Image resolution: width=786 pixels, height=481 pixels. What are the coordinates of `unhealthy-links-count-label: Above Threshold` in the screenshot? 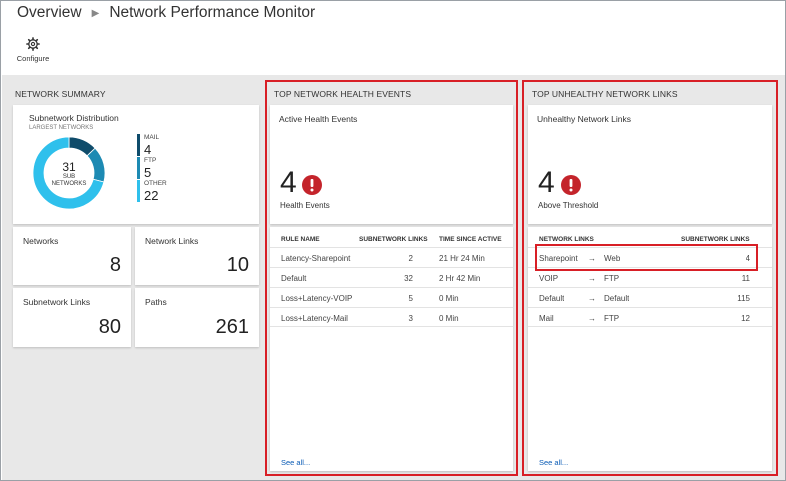 It's located at (568, 205).